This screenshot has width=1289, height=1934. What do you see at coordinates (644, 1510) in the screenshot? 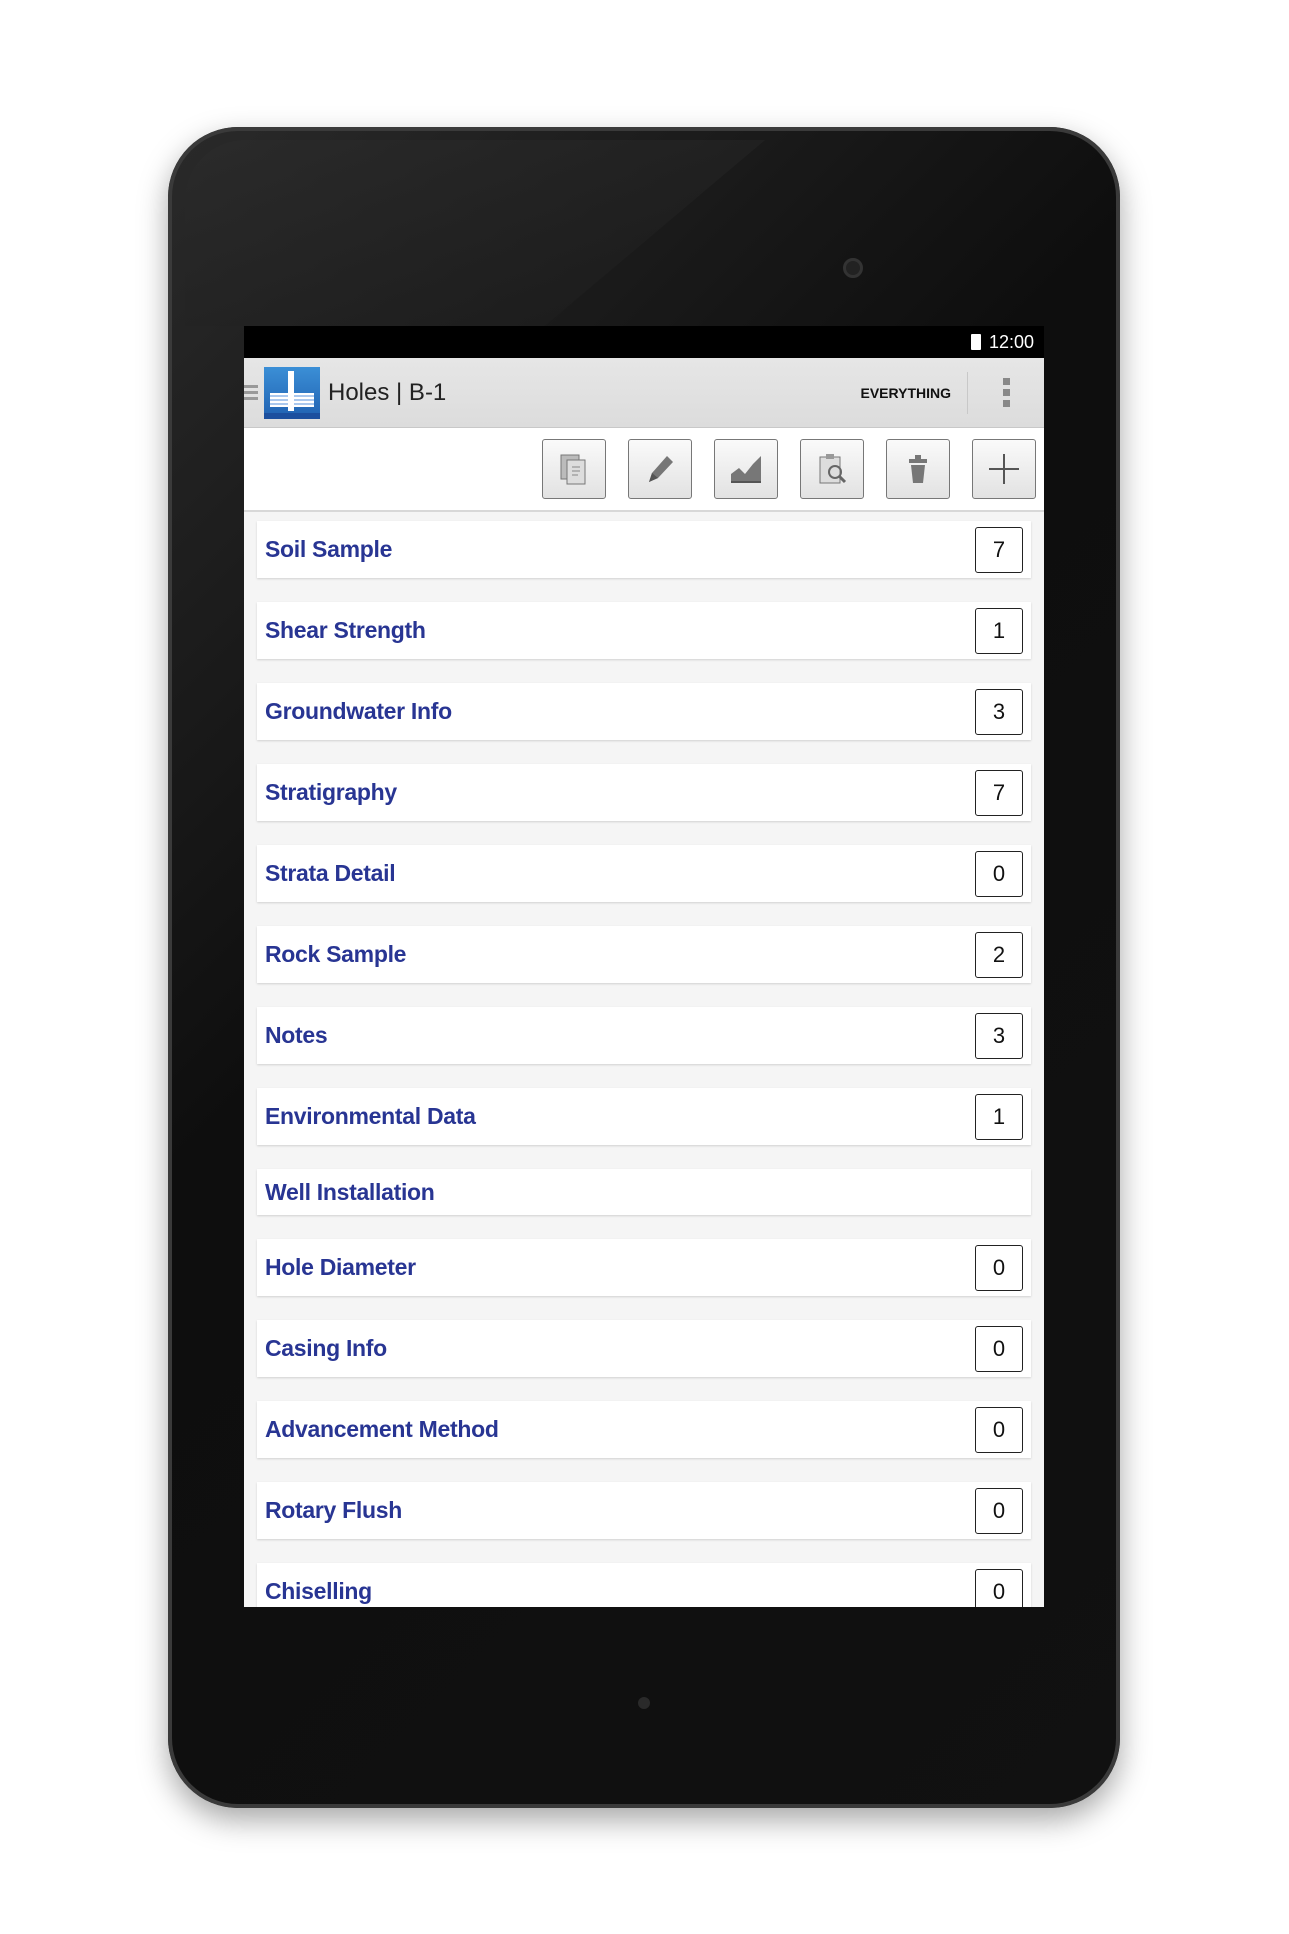
I see `list-item: Rotary Flush 0` at bounding box center [644, 1510].